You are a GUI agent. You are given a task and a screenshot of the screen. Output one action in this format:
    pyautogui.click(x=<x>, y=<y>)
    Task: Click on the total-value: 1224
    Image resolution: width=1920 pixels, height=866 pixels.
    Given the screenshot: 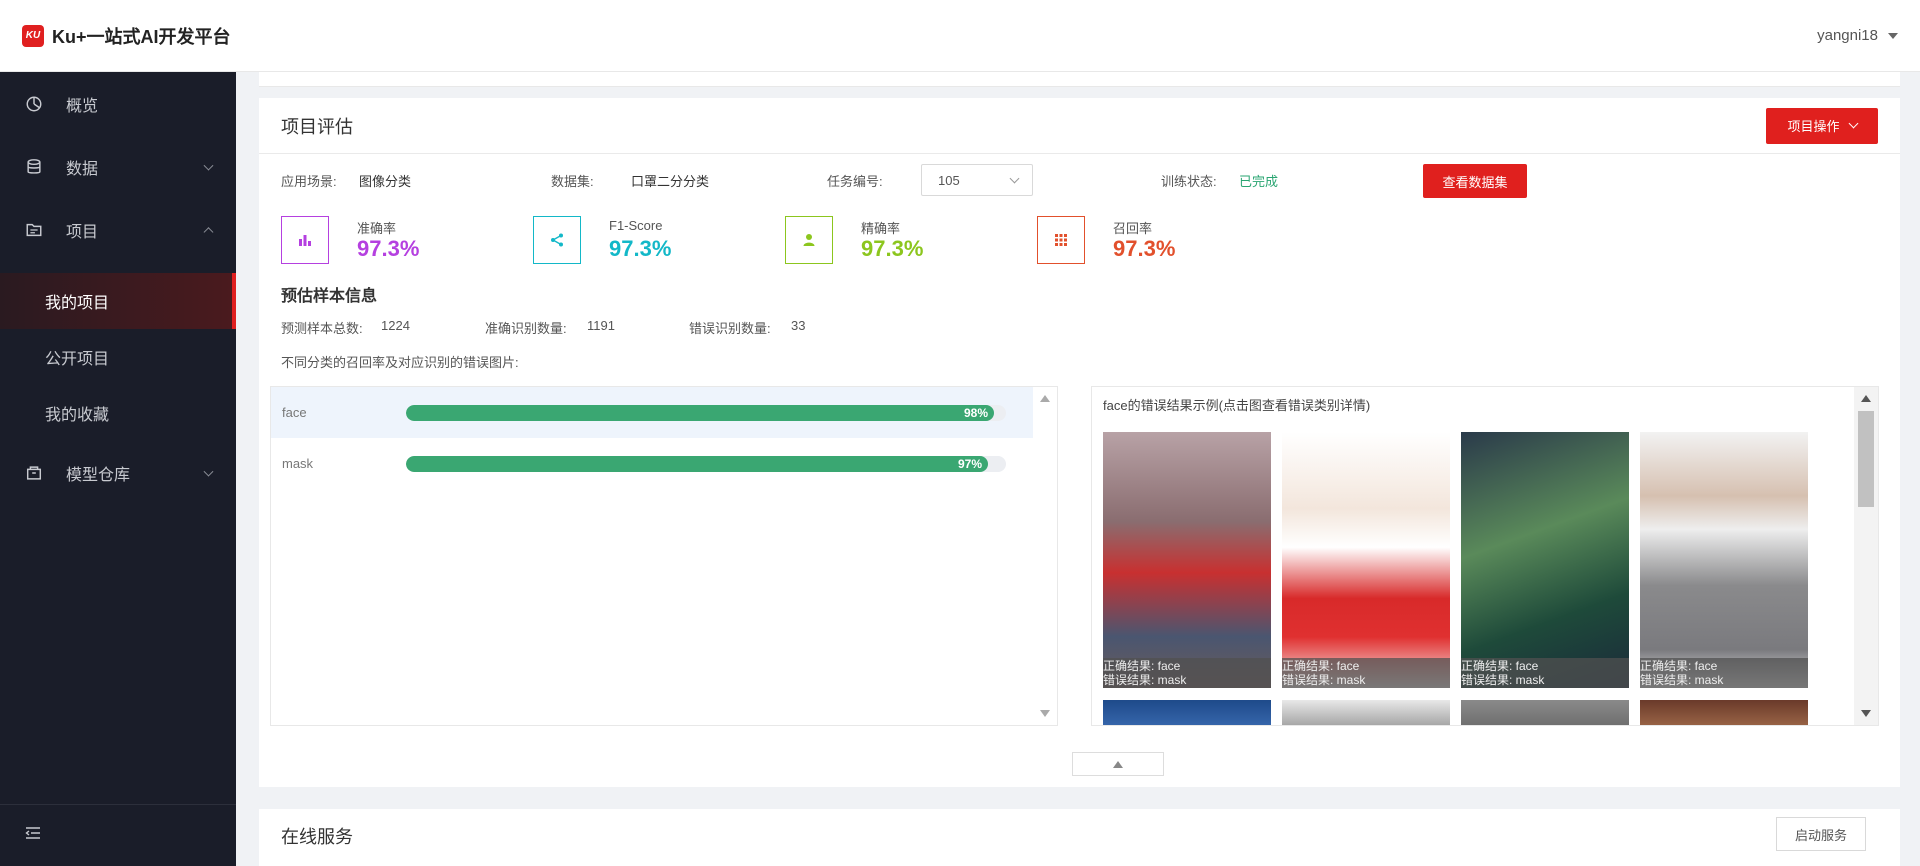 What is the action you would take?
    pyautogui.click(x=395, y=325)
    